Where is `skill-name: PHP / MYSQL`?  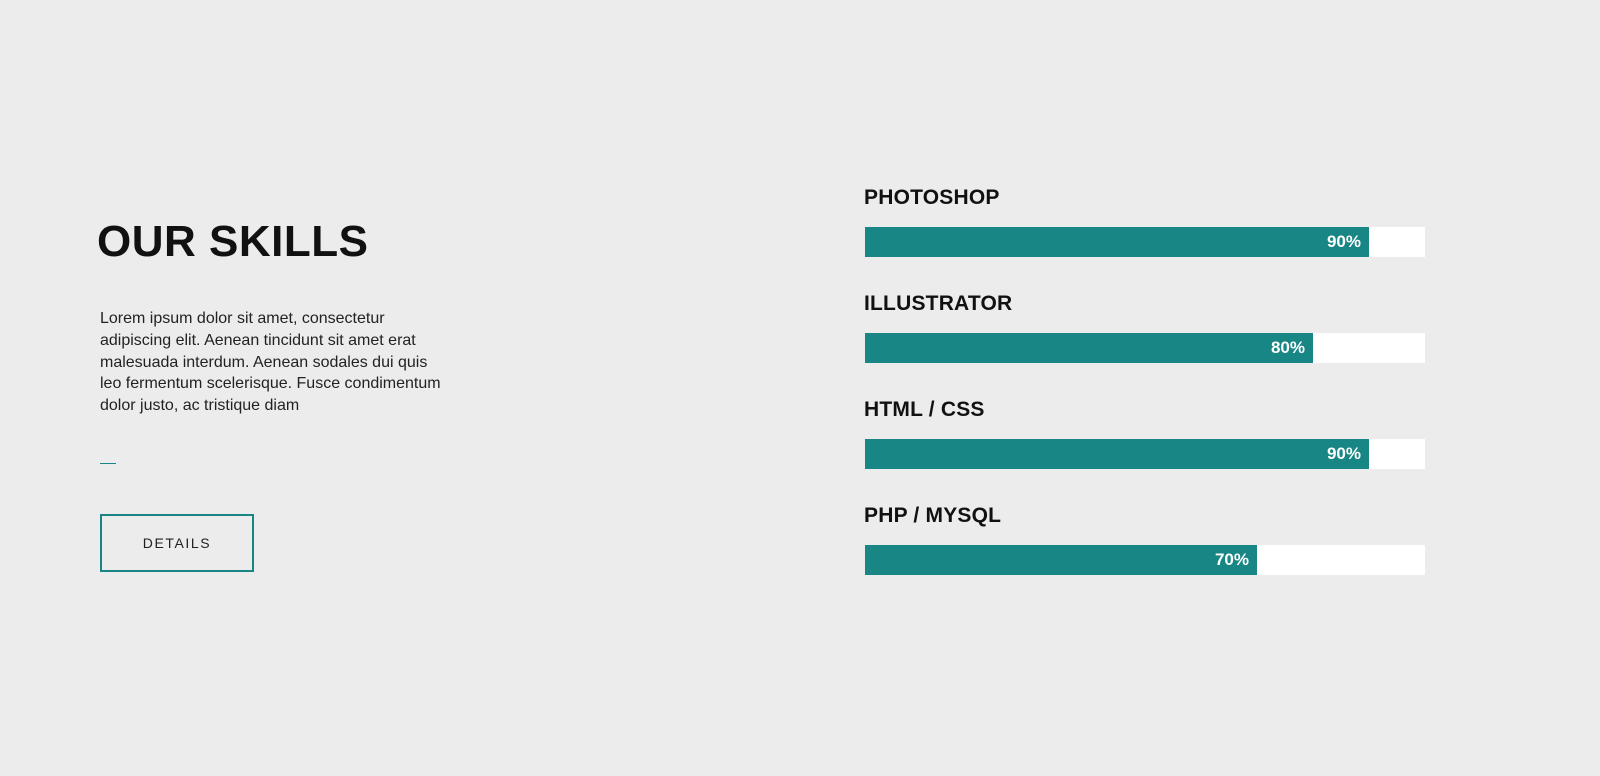 skill-name: PHP / MYSQL is located at coordinates (933, 515).